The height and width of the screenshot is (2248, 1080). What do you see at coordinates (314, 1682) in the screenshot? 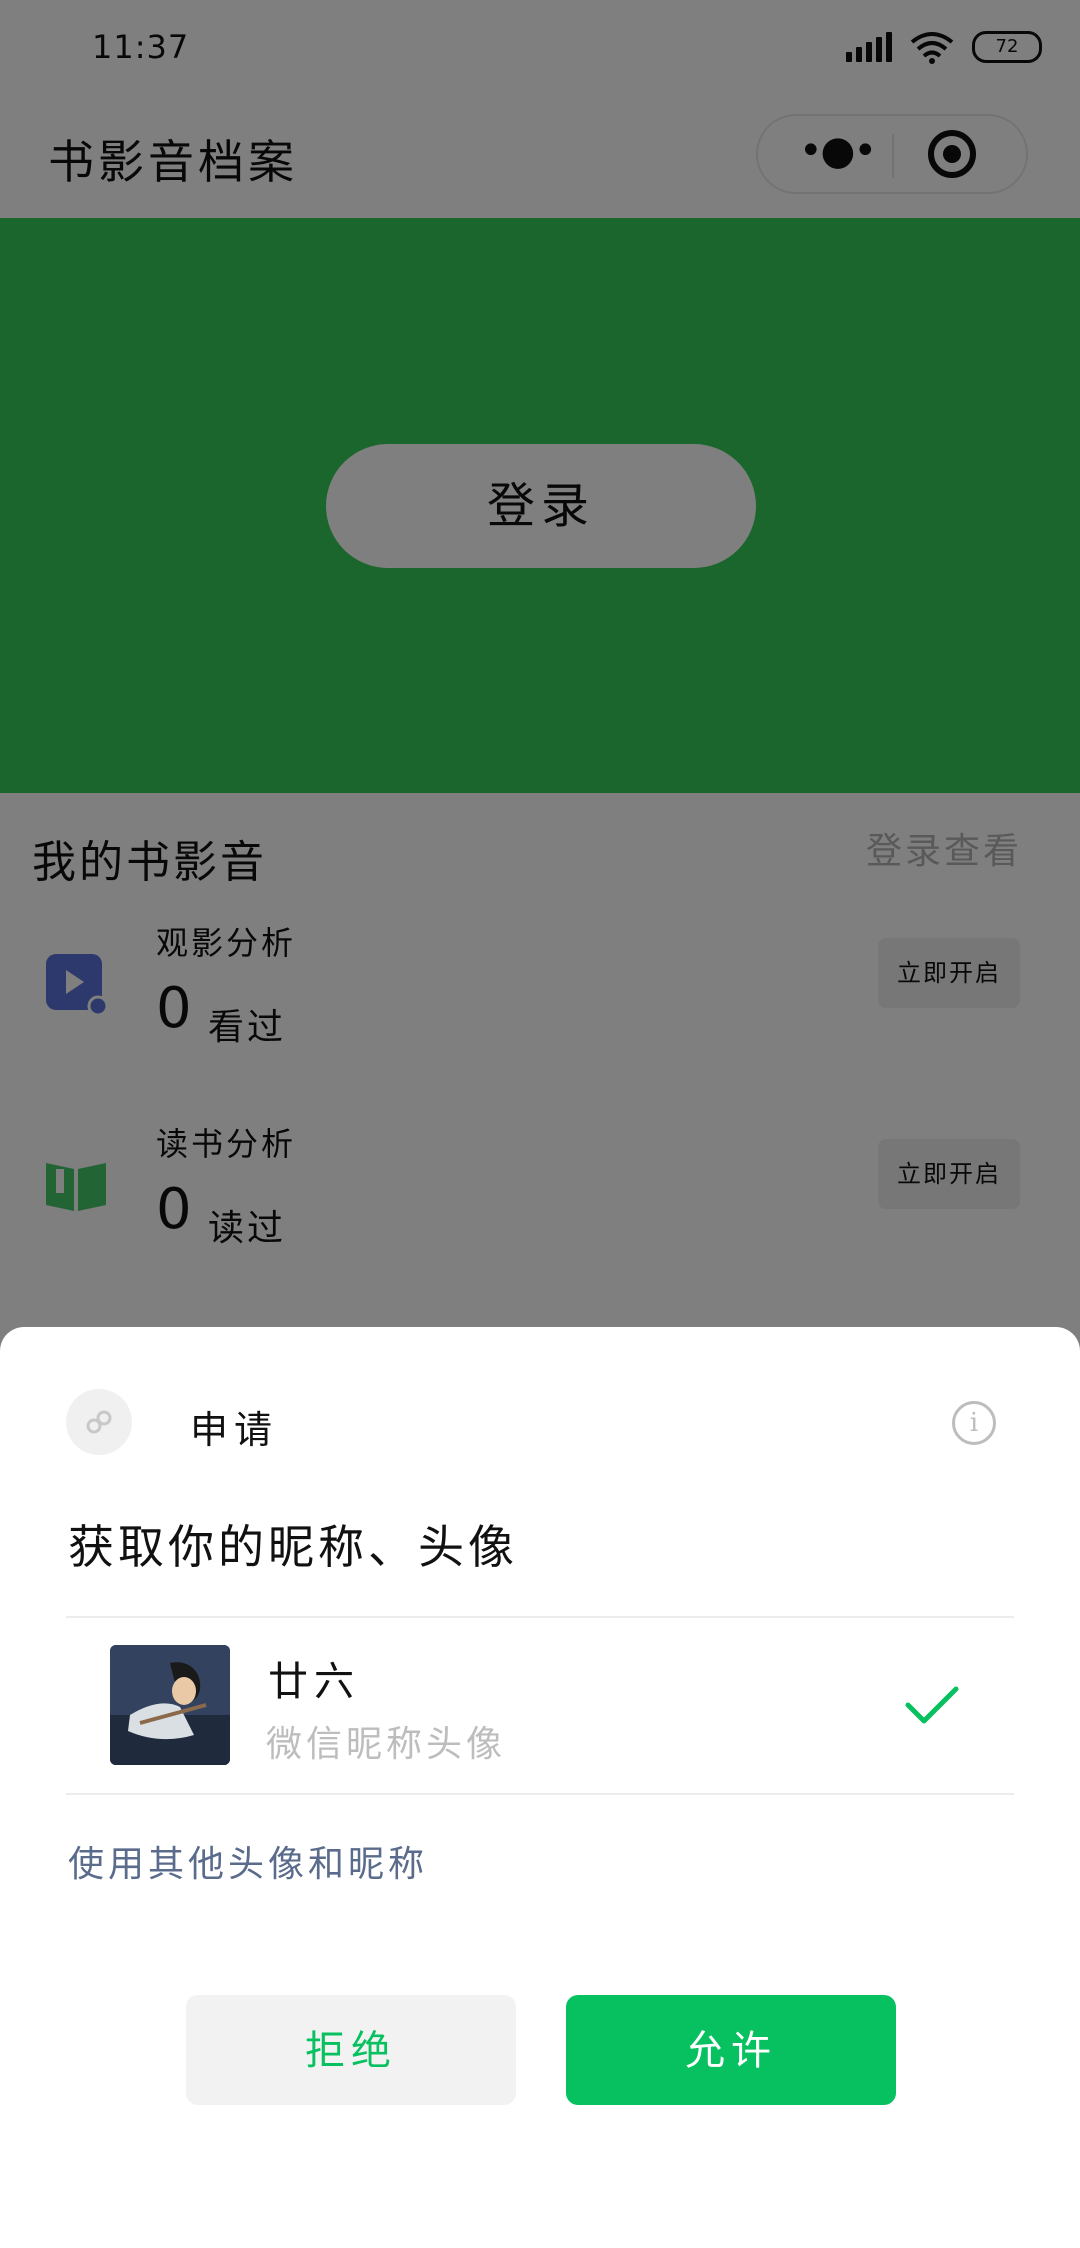
I see `user-nickname: 廿六` at bounding box center [314, 1682].